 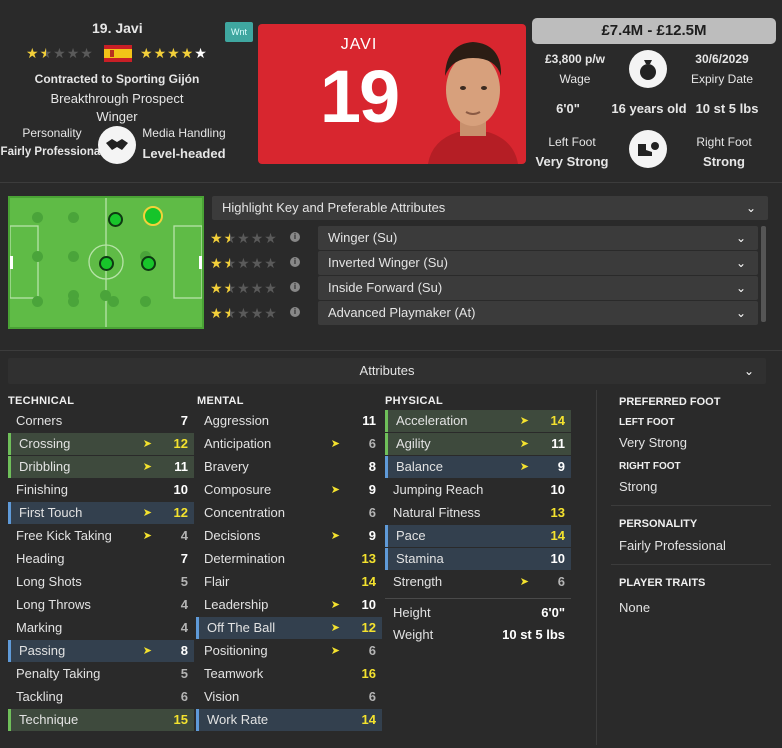 I want to click on attribute-row: Long Throws 4, so click(x=101, y=605).